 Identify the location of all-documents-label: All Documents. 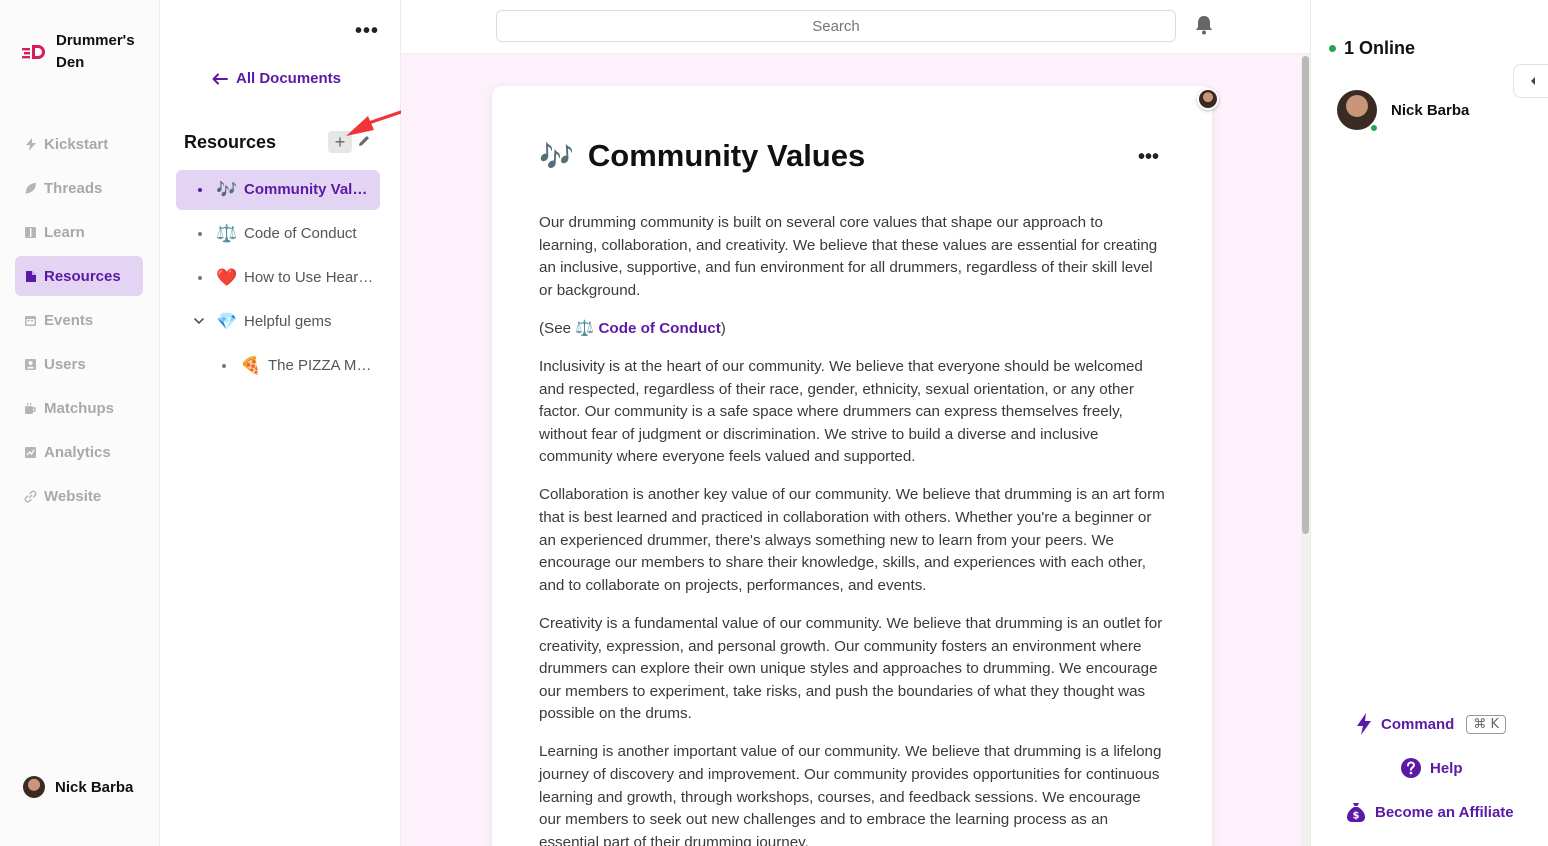
(289, 78).